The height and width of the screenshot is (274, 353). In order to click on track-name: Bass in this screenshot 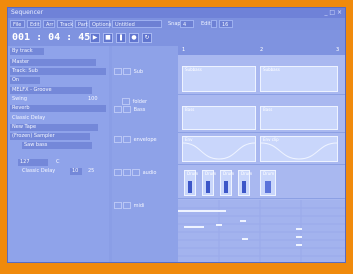, I will do `click(139, 110)`.